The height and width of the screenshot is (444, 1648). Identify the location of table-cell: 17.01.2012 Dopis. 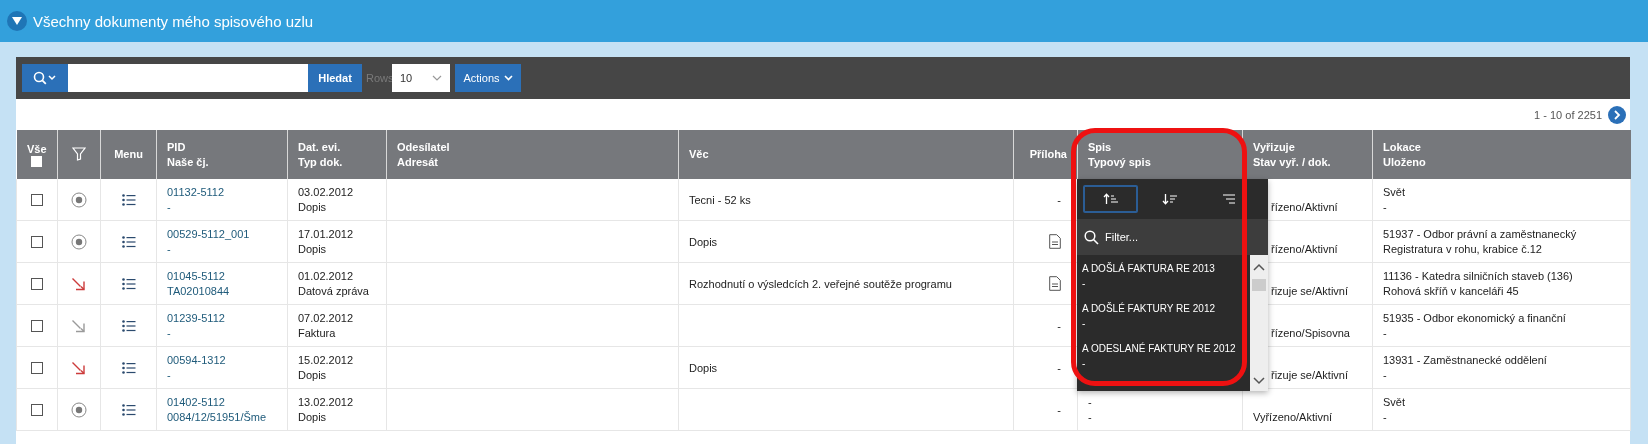
(326, 241).